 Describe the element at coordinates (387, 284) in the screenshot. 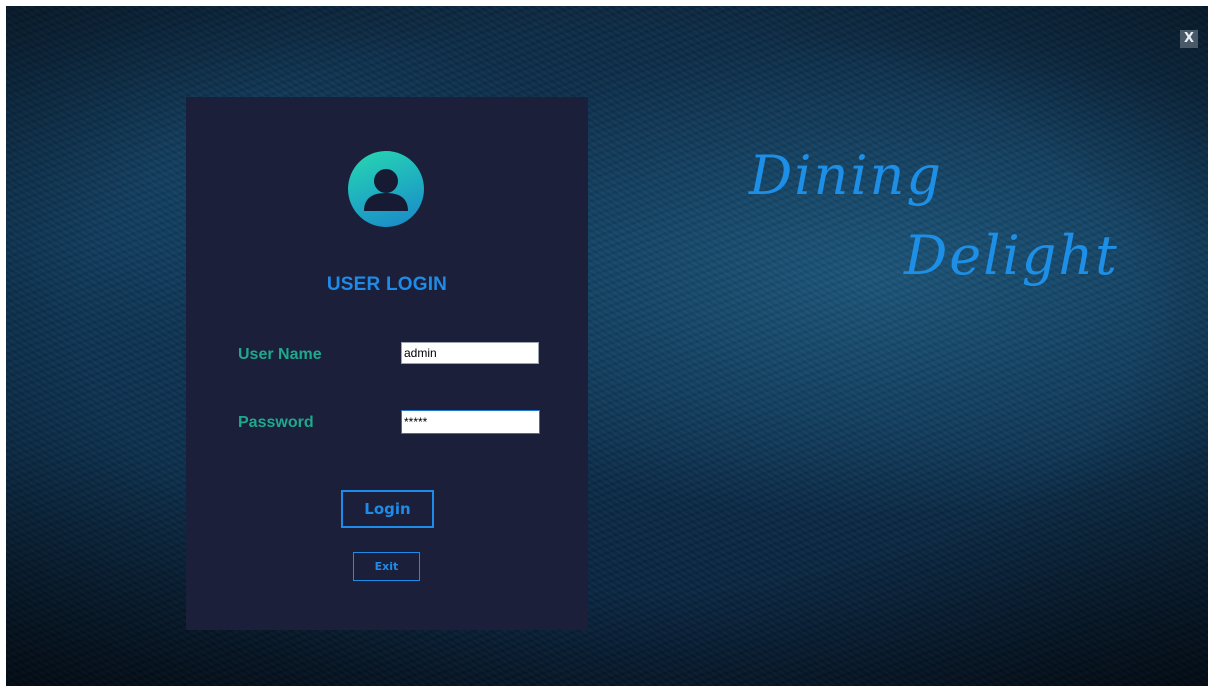

I see `login-title: USER LOGIN` at that location.